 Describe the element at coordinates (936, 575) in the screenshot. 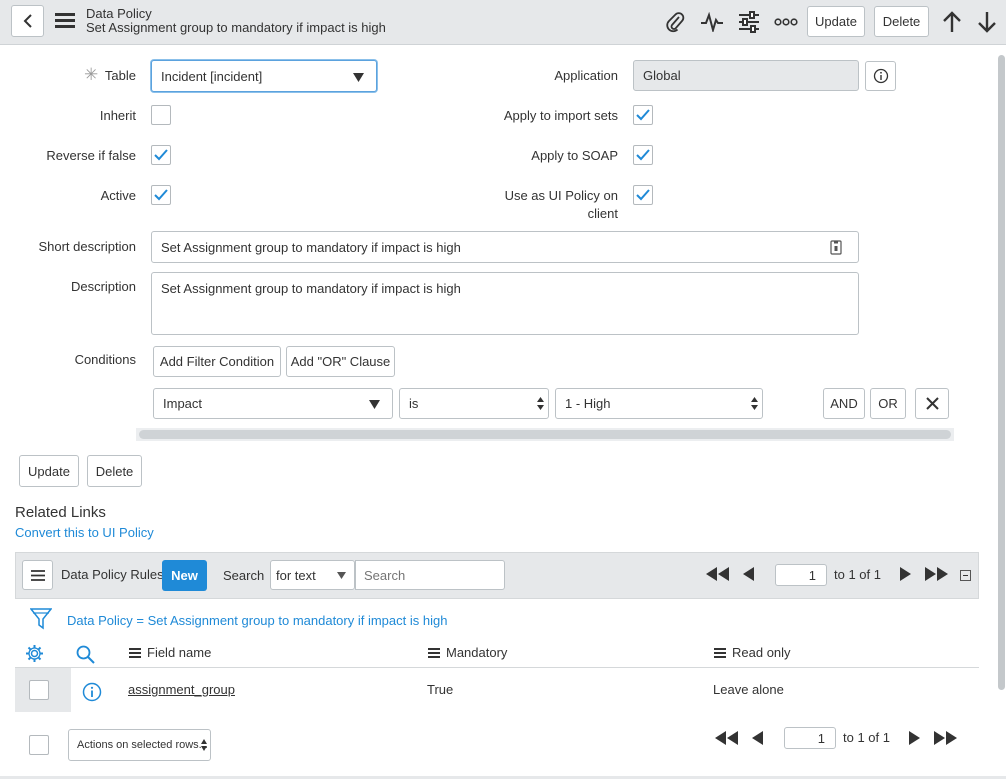

I see `last-page-icon` at that location.